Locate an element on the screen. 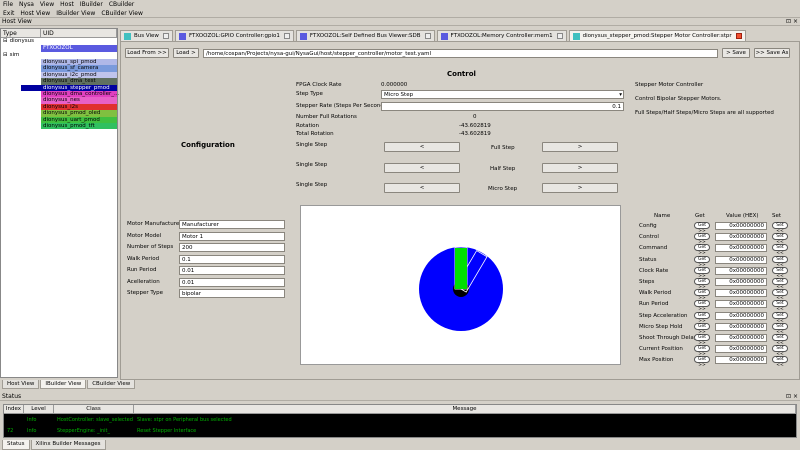 This screenshot has height=450, width=800. status-float-close-icon: ⊡ × is located at coordinates (792, 396).